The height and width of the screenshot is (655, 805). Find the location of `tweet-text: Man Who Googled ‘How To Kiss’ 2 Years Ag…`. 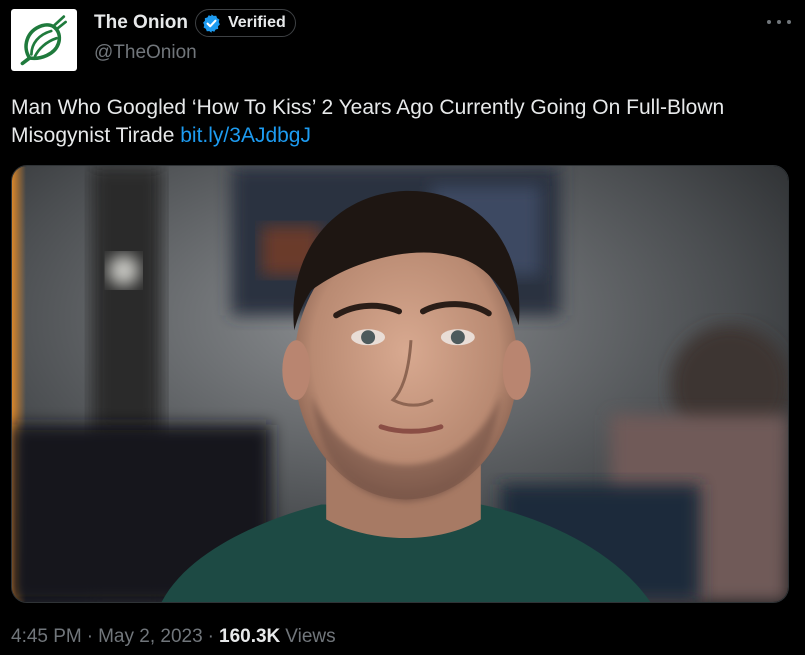

tweet-text: Man Who Googled ‘How To Kiss’ 2 Years Ag… is located at coordinates (401, 122).